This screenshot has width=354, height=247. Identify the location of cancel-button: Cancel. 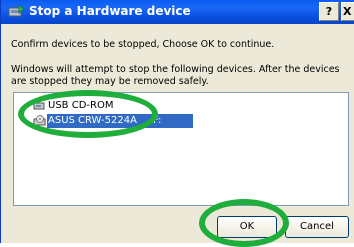
(317, 227).